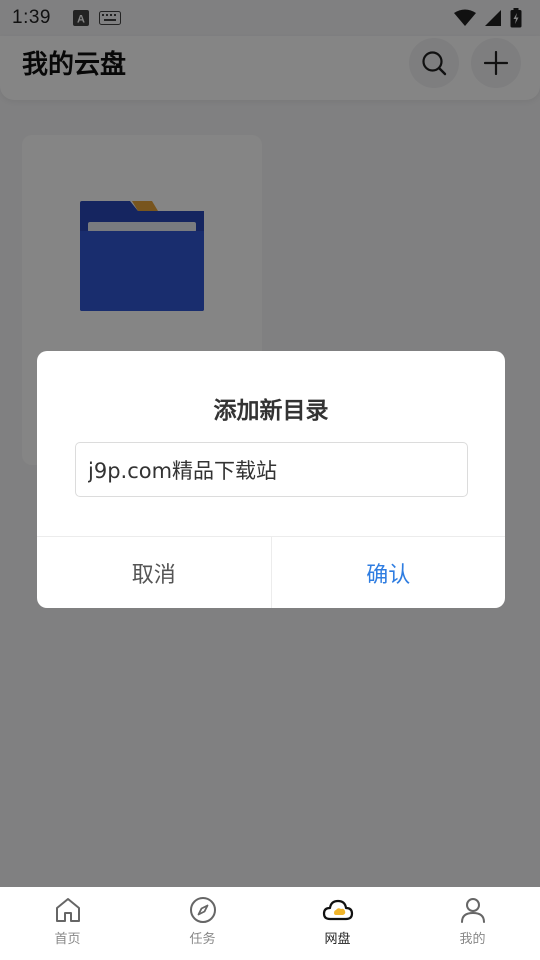 The width and height of the screenshot is (540, 960). I want to click on nav-item-cloud: 网盘, so click(337, 923).